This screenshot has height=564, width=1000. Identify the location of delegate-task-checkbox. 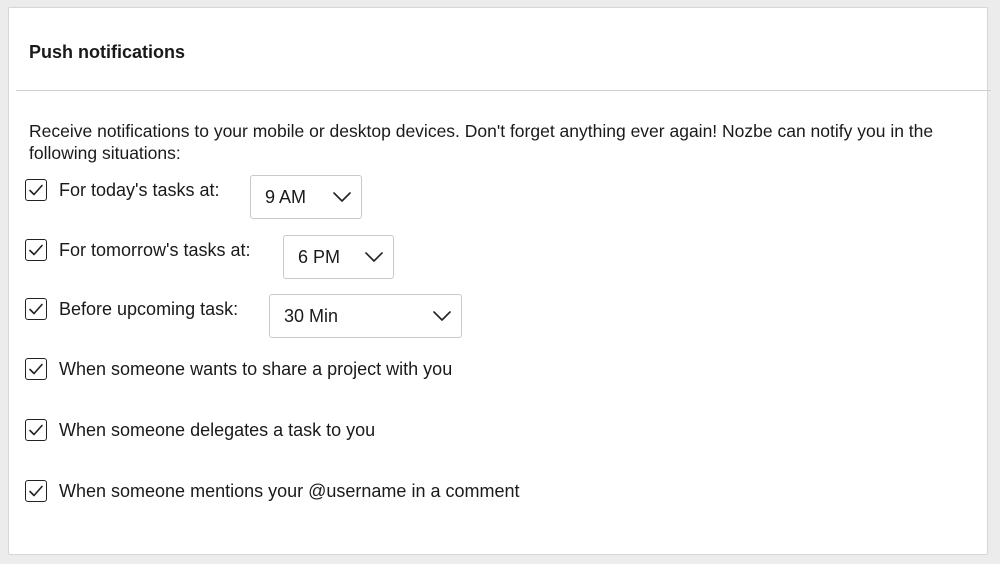
(36, 430).